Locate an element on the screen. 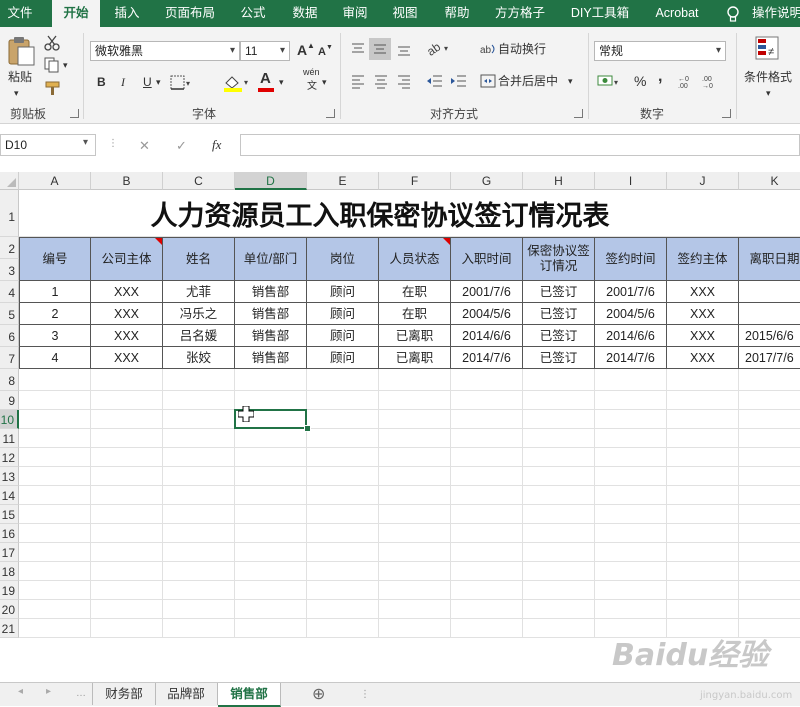  column-header: D is located at coordinates (271, 181).